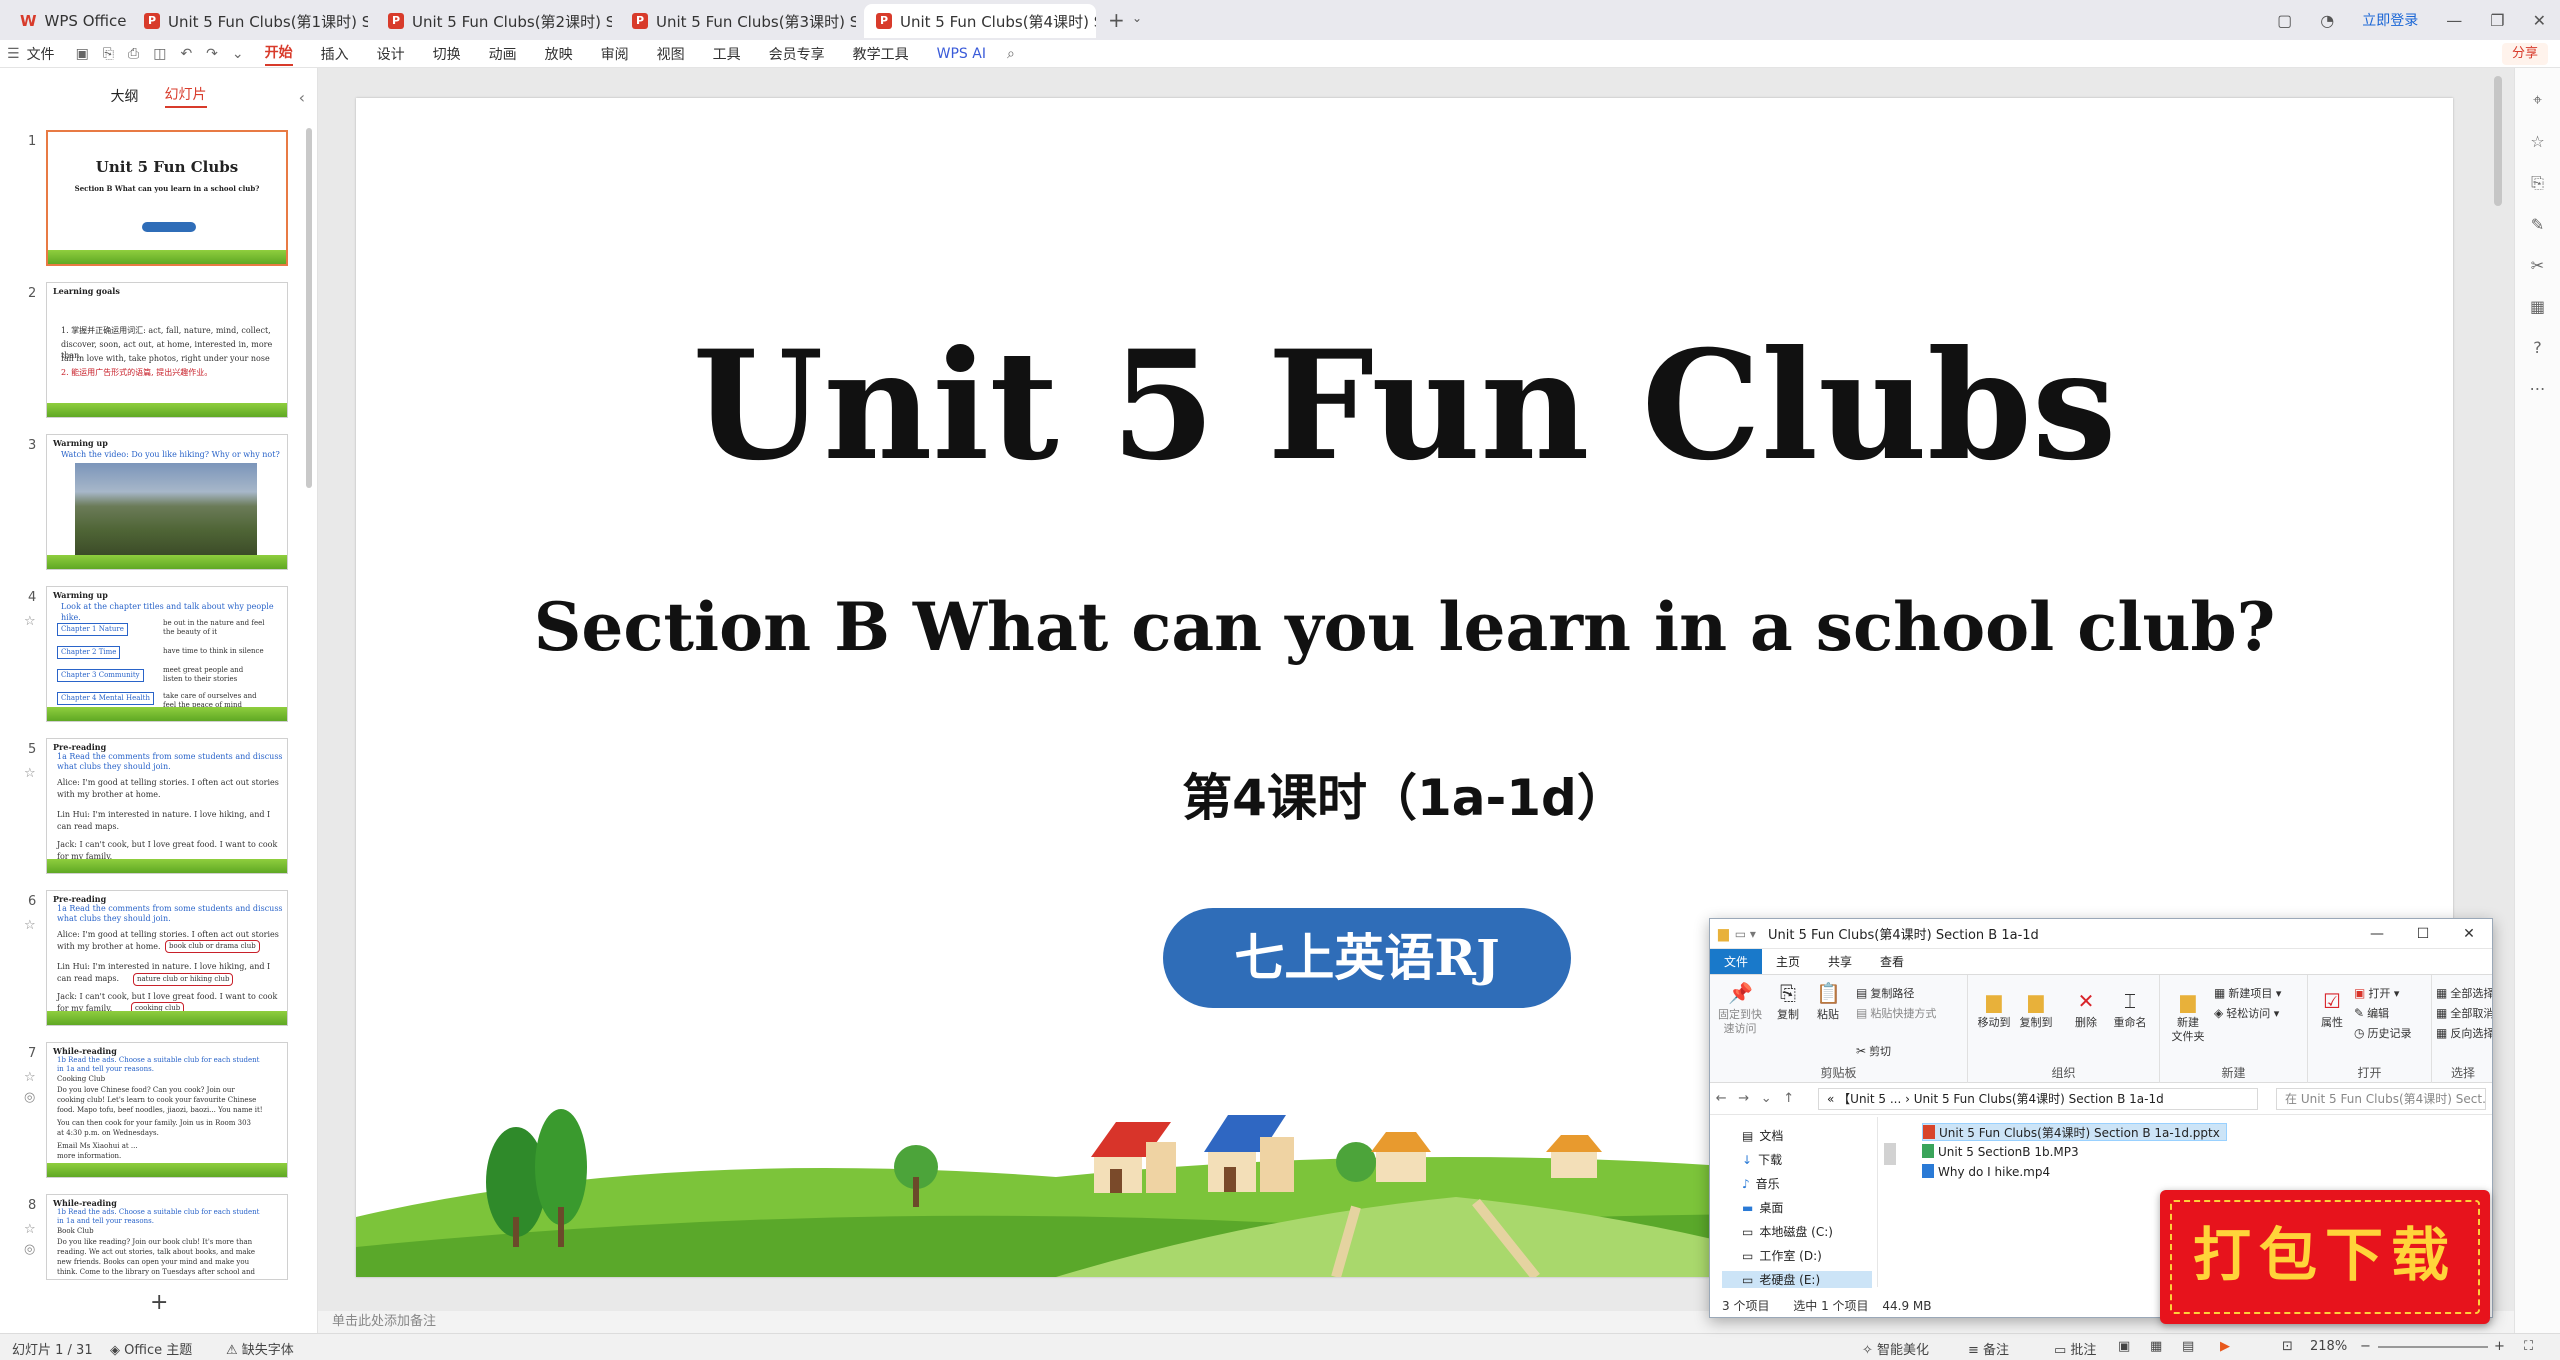 The height and width of the screenshot is (1360, 2560). Describe the element at coordinates (238, 54) in the screenshot. I see `more-icon: ⌄` at that location.